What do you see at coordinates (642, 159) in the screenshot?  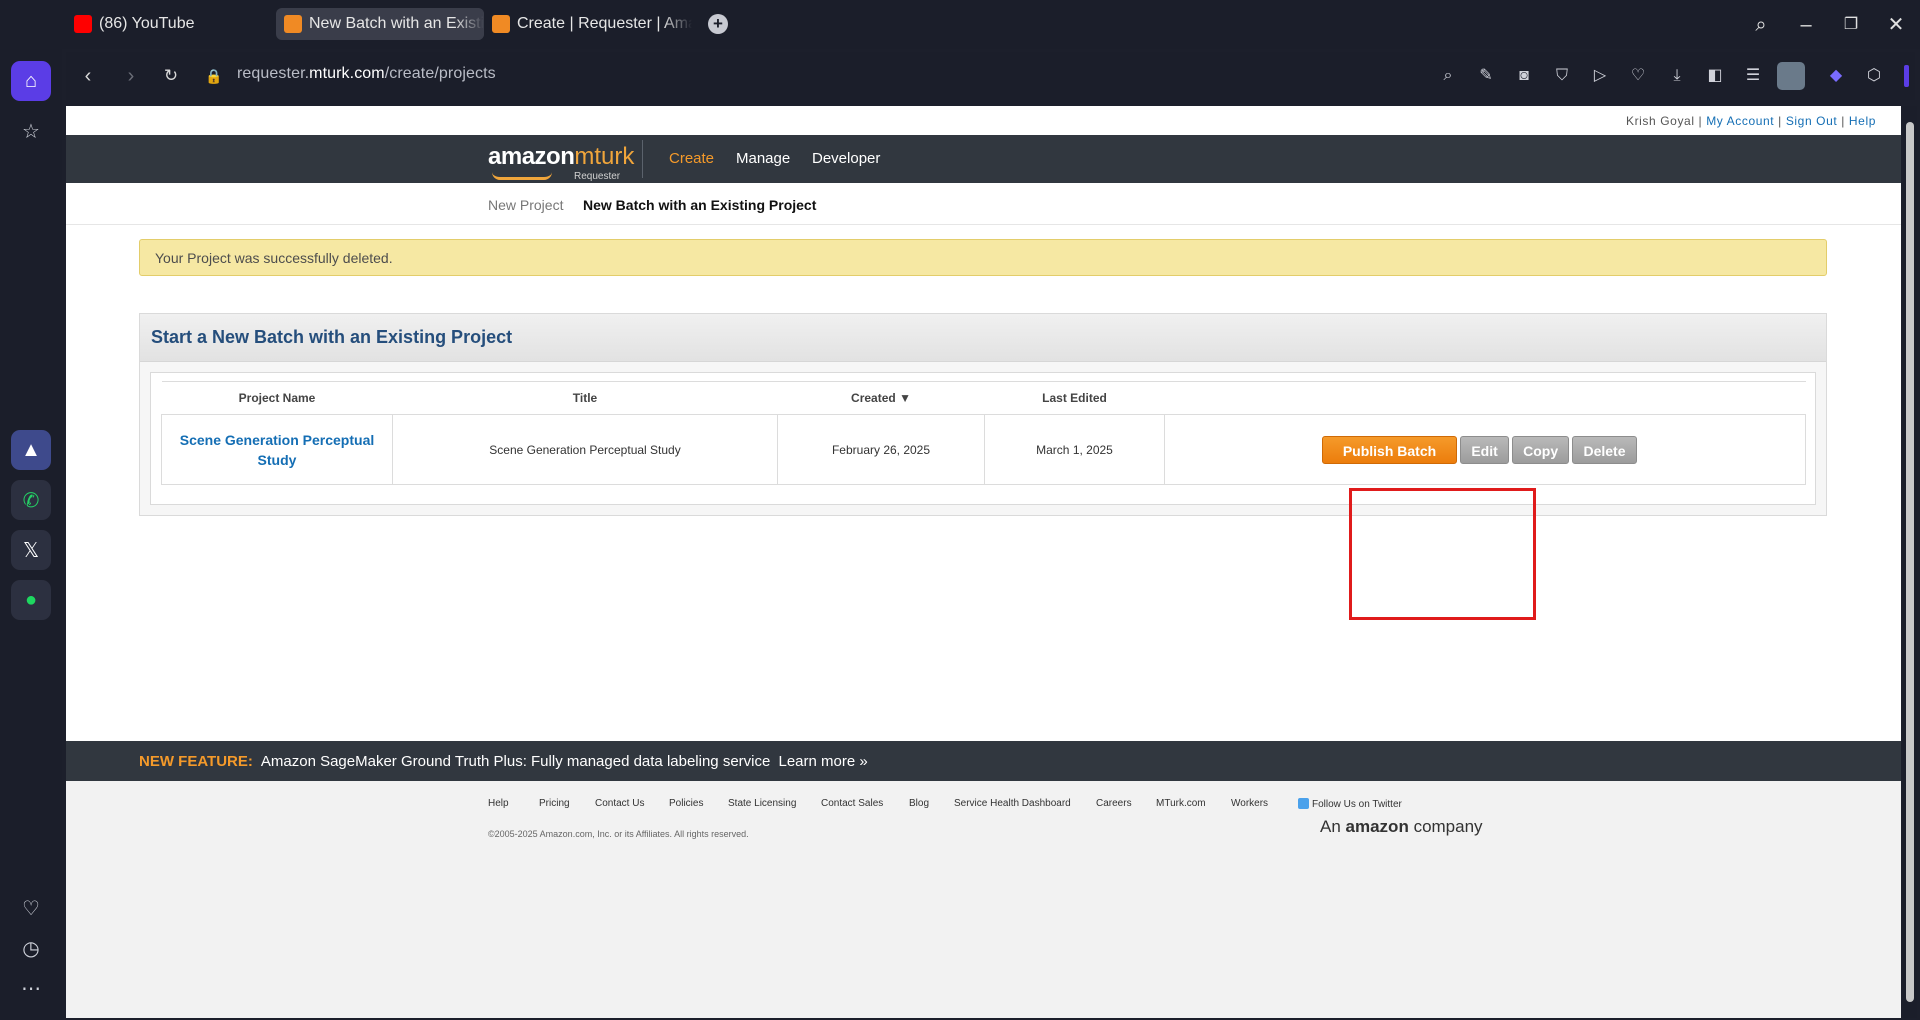 I see `header-divider` at bounding box center [642, 159].